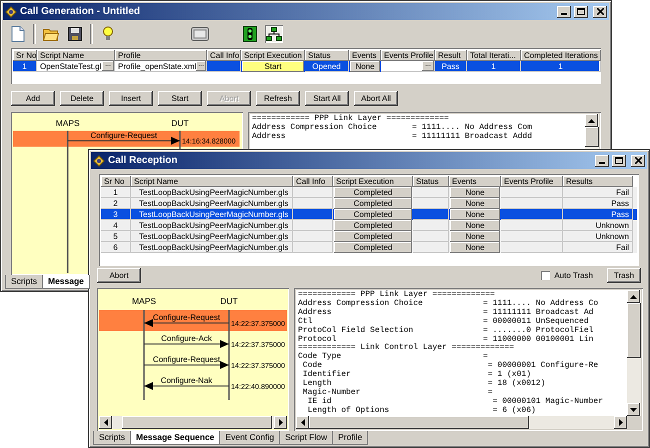  What do you see at coordinates (318, 340) in the screenshot?
I see `field-name: Protocol` at bounding box center [318, 340].